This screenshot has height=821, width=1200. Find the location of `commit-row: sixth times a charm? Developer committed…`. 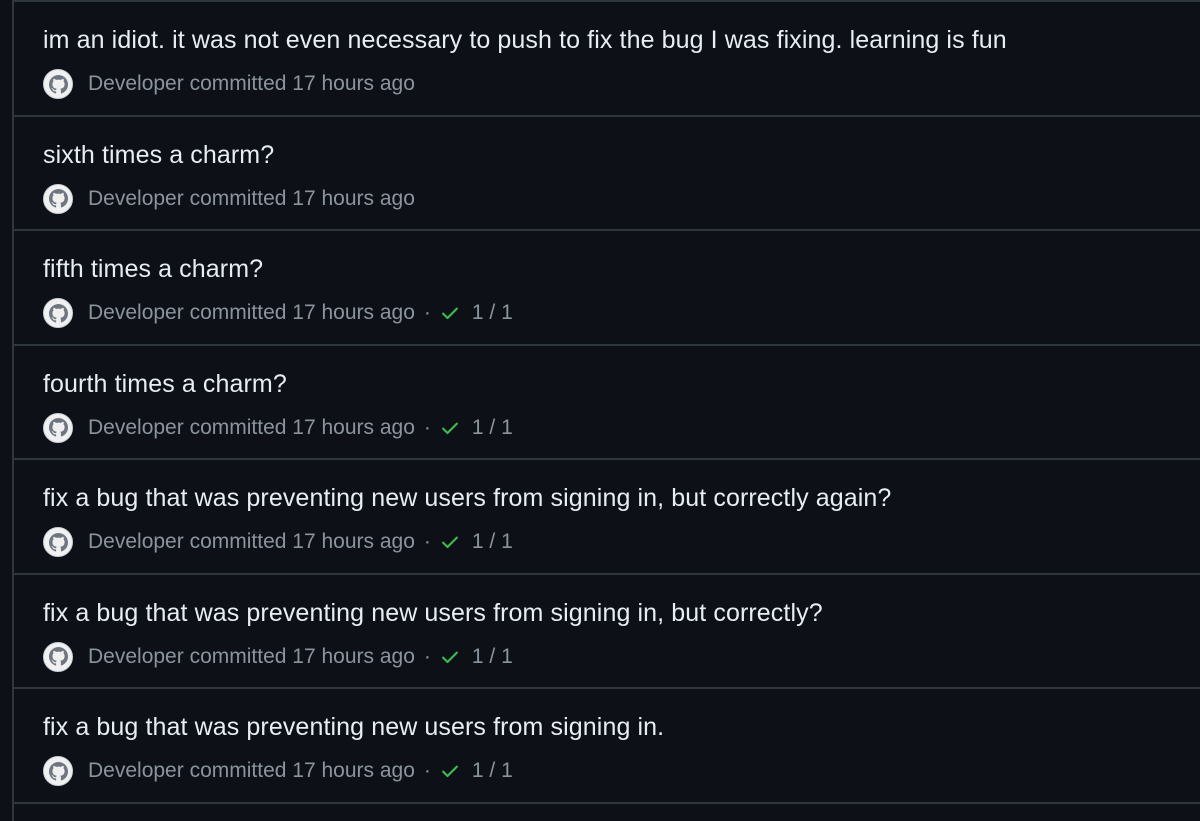

commit-row: sixth times a charm? Developer committed… is located at coordinates (607, 174).